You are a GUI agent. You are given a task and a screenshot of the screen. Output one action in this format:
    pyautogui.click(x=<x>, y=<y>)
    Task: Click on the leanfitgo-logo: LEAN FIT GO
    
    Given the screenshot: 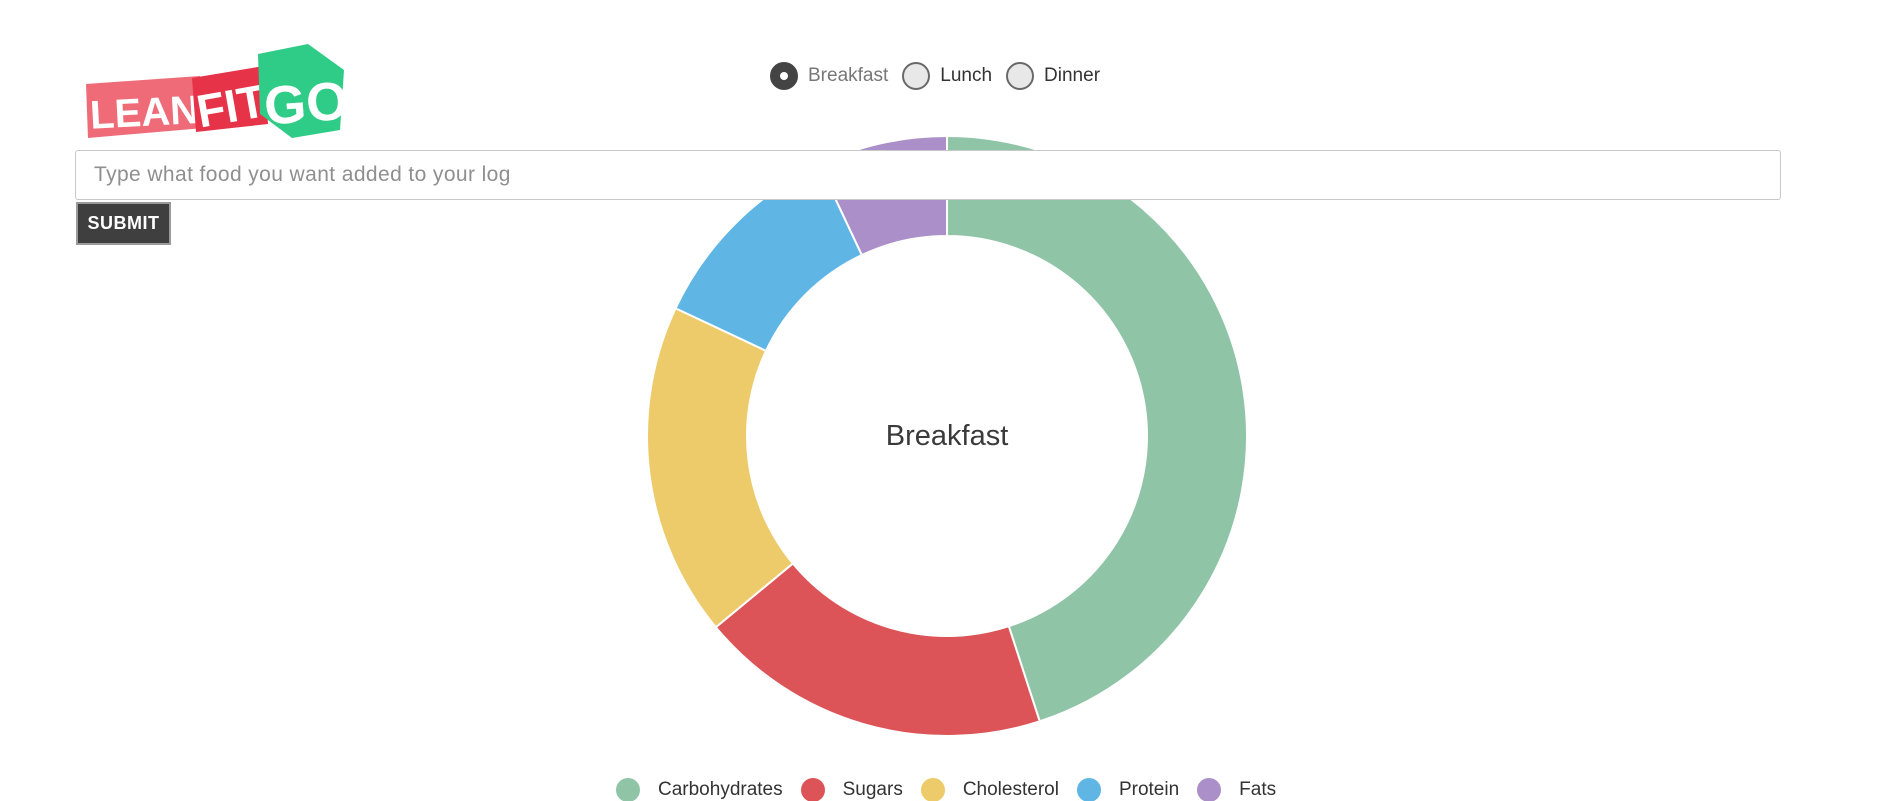 What is the action you would take?
    pyautogui.click(x=215, y=91)
    